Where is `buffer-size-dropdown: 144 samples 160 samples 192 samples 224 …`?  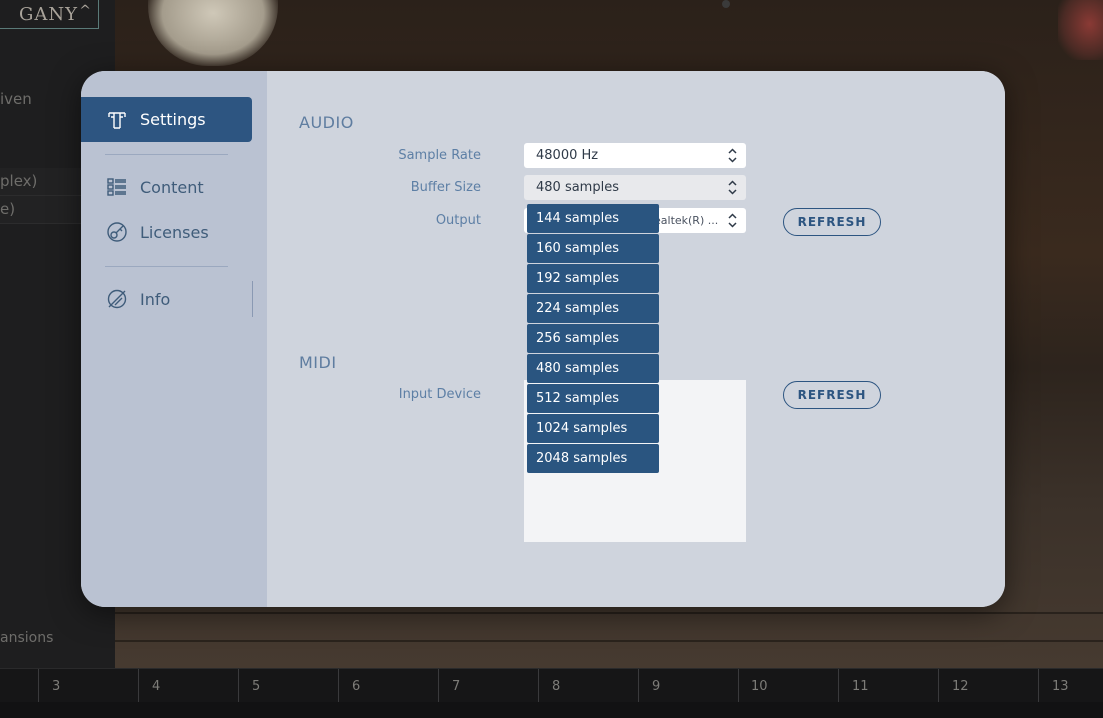
buffer-size-dropdown: 144 samples 160 samples 192 samples 224 … is located at coordinates (593, 339).